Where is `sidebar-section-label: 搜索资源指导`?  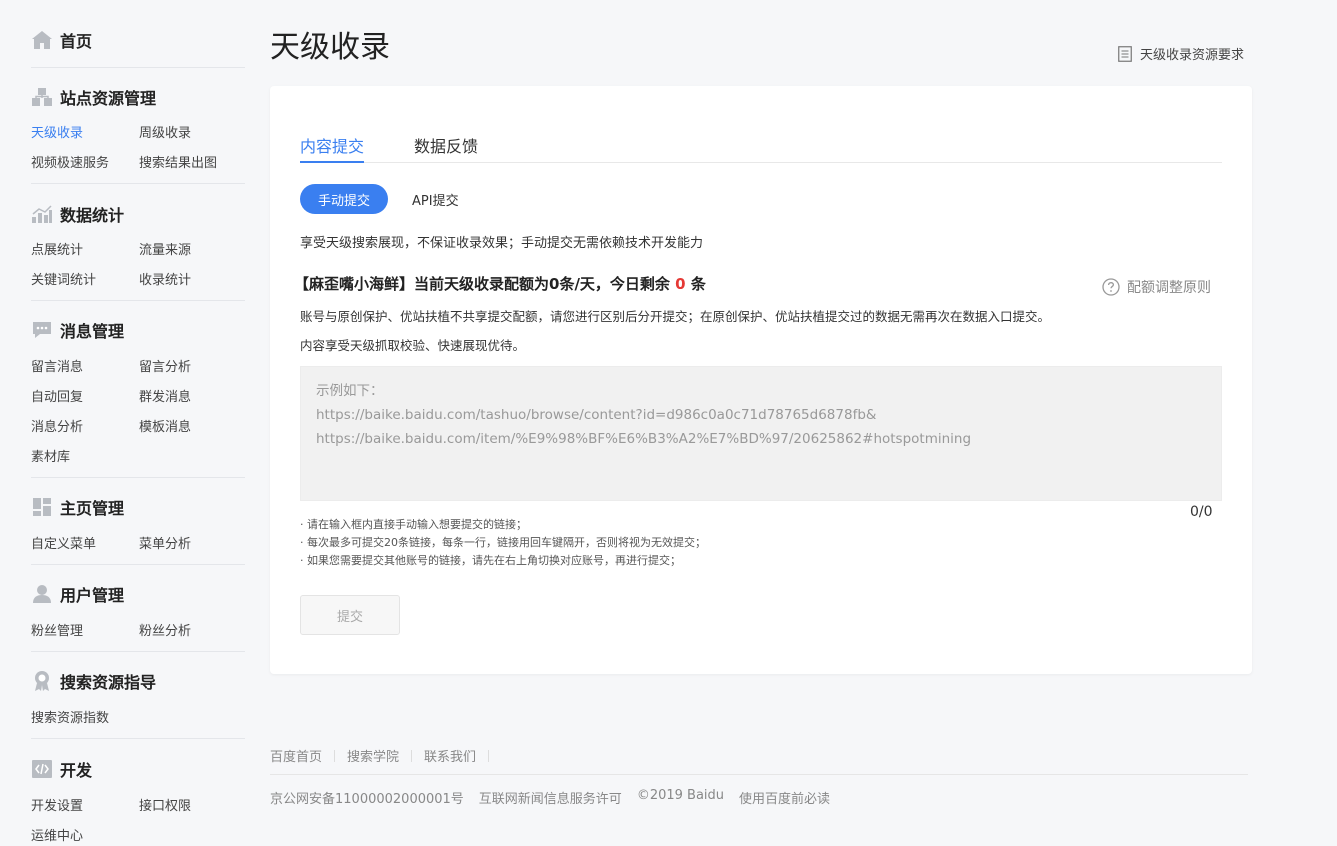
sidebar-section-label: 搜索资源指导 is located at coordinates (108, 682).